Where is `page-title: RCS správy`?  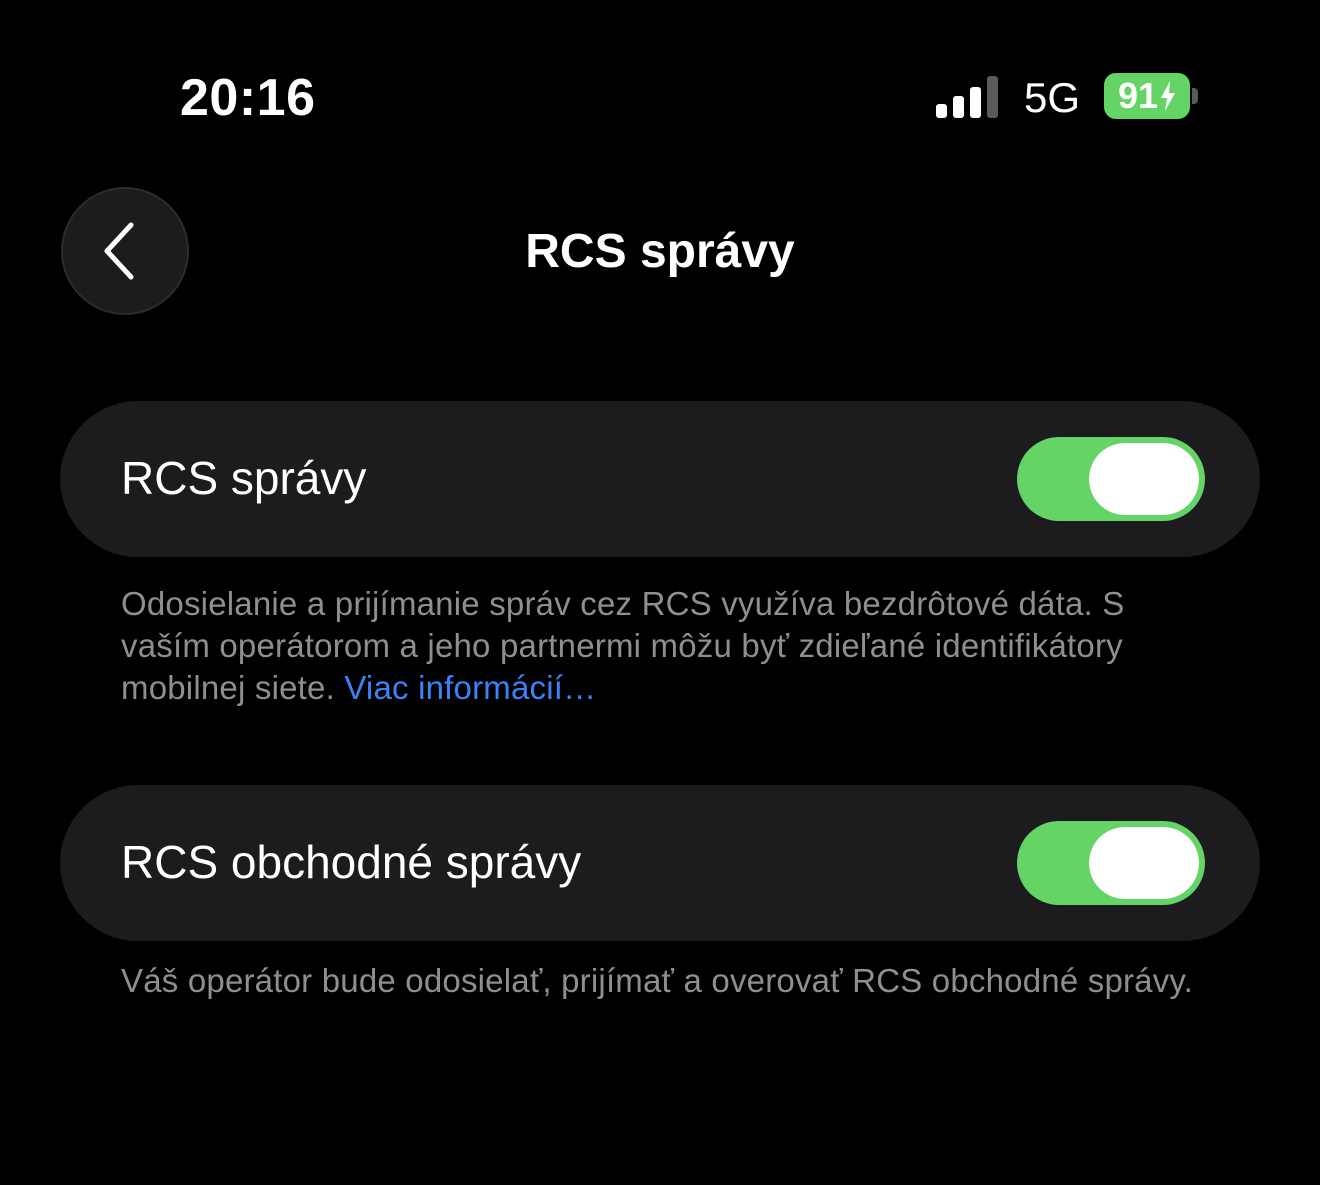 page-title: RCS správy is located at coordinates (660, 251).